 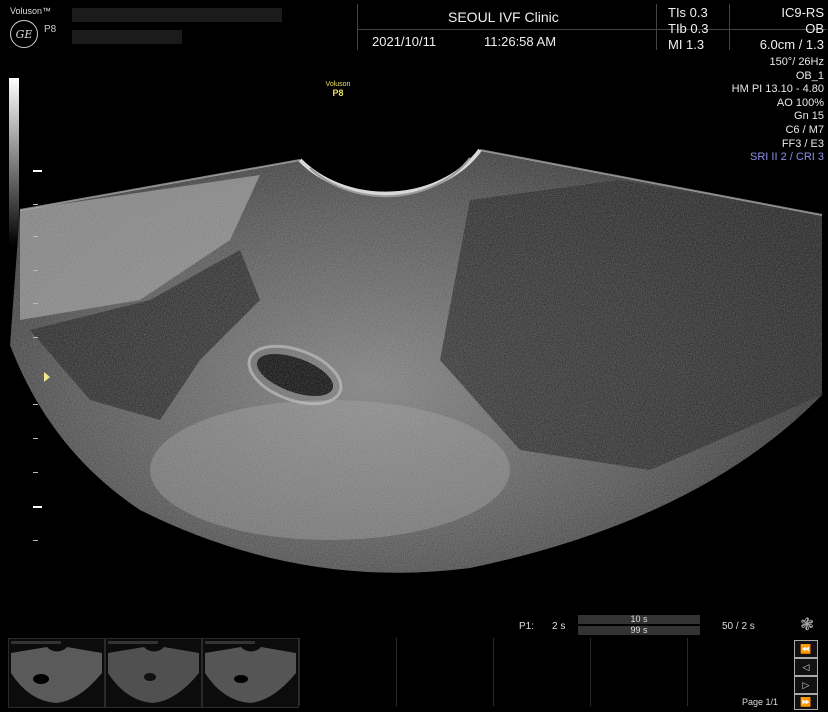 What do you see at coordinates (47, 377) in the screenshot?
I see `focus-marker-icon` at bounding box center [47, 377].